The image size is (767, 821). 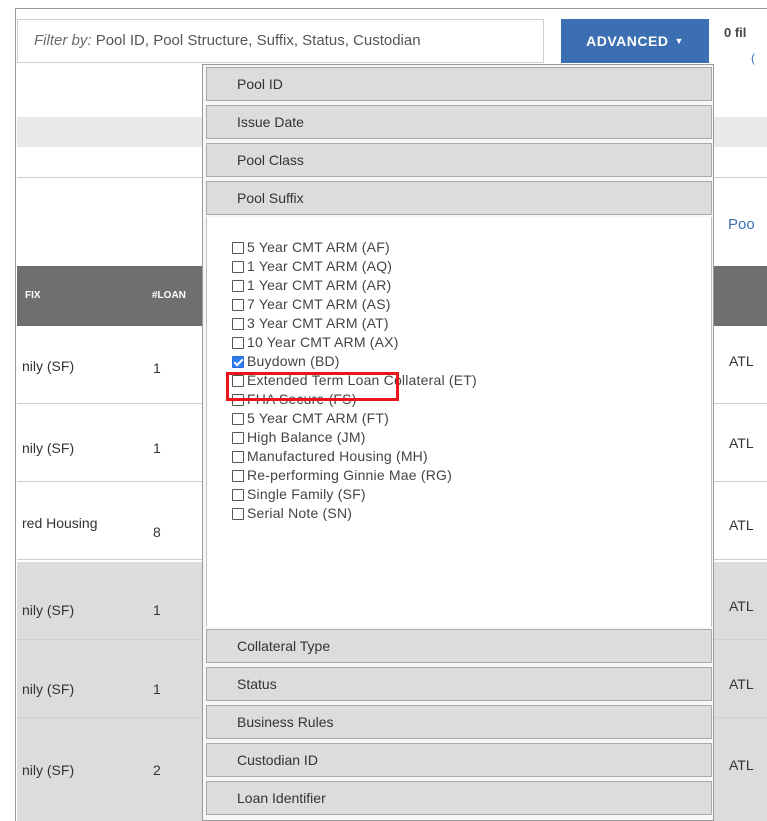 I want to click on filters-sub: (, so click(x=753, y=58).